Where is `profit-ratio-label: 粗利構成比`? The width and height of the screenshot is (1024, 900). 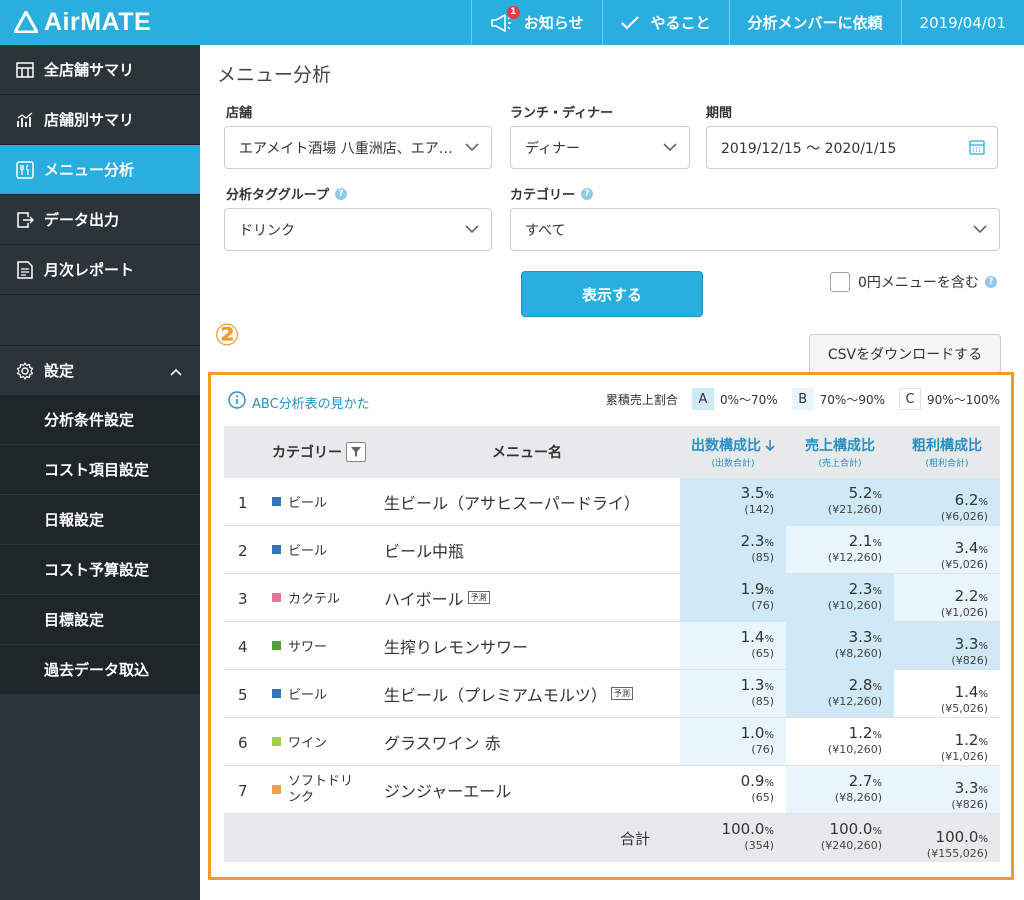 profit-ratio-label: 粗利構成比 is located at coordinates (947, 446).